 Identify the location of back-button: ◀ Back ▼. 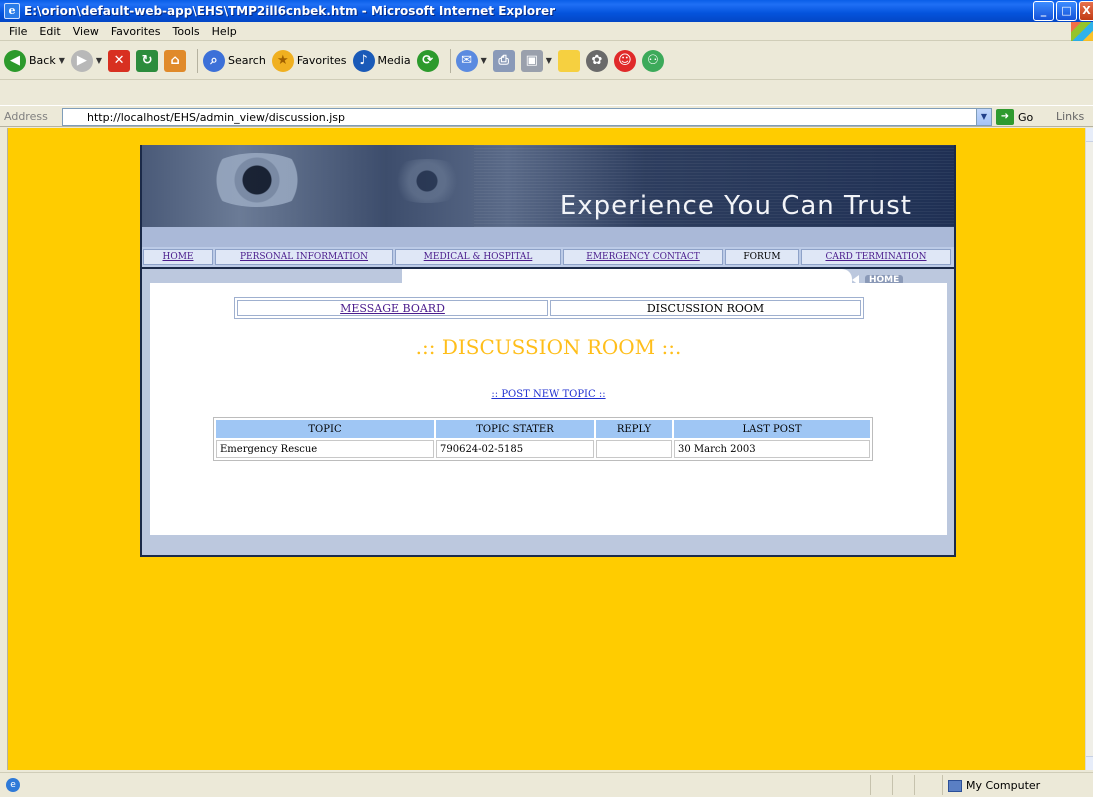
(34, 60).